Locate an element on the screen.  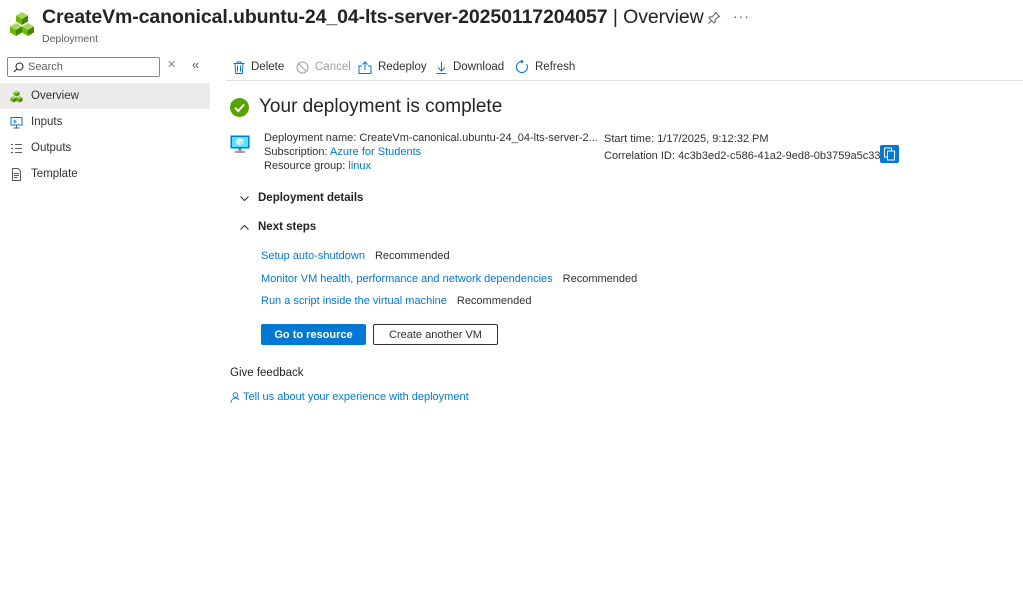
redeploy-label: Redeploy is located at coordinates (402, 67).